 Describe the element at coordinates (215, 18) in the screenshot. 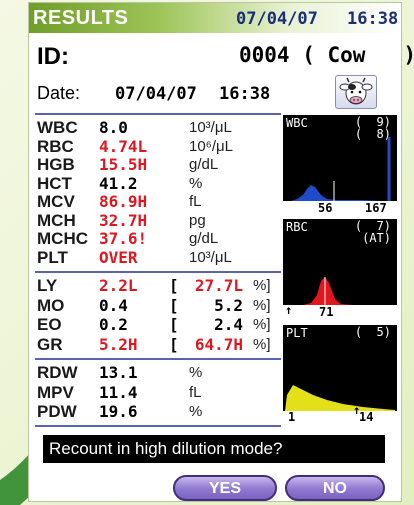

I see `title-bar: RESULTS 07/04/07 16:38` at that location.